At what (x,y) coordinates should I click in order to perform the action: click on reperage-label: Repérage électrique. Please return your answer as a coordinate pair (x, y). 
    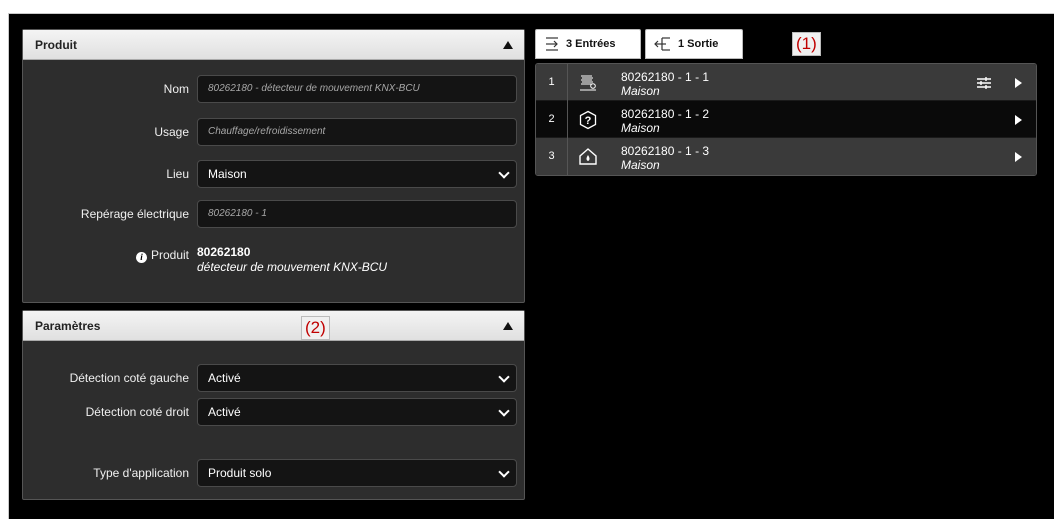
    Looking at the image, I should click on (134, 214).